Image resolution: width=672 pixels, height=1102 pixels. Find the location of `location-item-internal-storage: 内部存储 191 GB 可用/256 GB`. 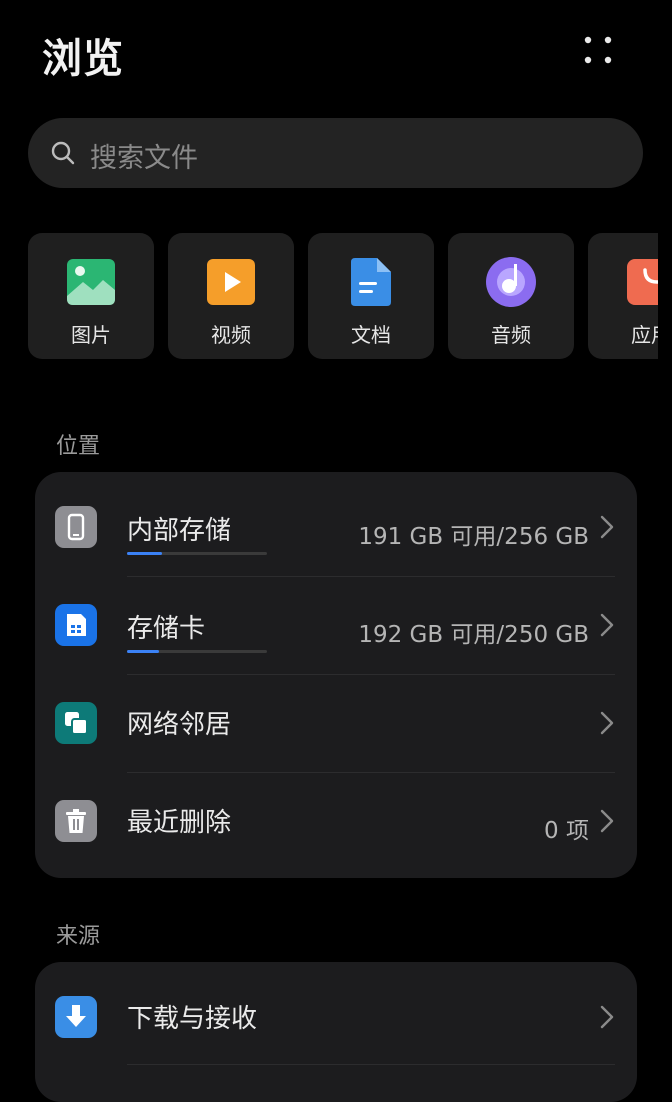

location-item-internal-storage: 内部存储 191 GB 可用/256 GB is located at coordinates (336, 527).